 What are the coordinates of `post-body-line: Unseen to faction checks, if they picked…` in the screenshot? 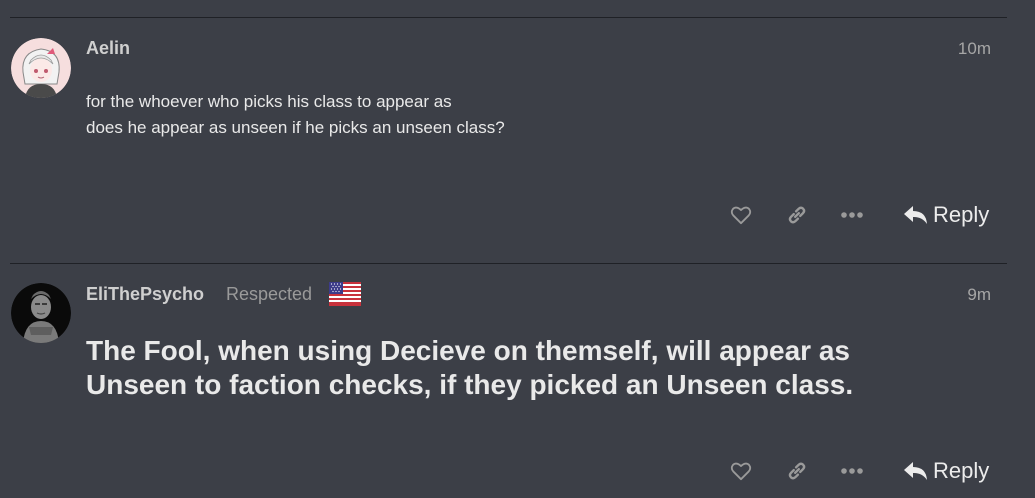 It's located at (470, 384).